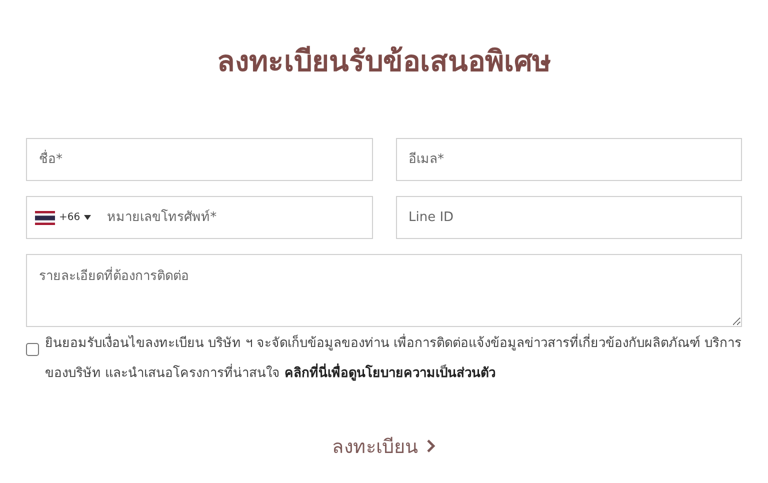 The height and width of the screenshot is (483, 768). What do you see at coordinates (199, 159) in the screenshot?
I see `input-field: ชื่อ*` at bounding box center [199, 159].